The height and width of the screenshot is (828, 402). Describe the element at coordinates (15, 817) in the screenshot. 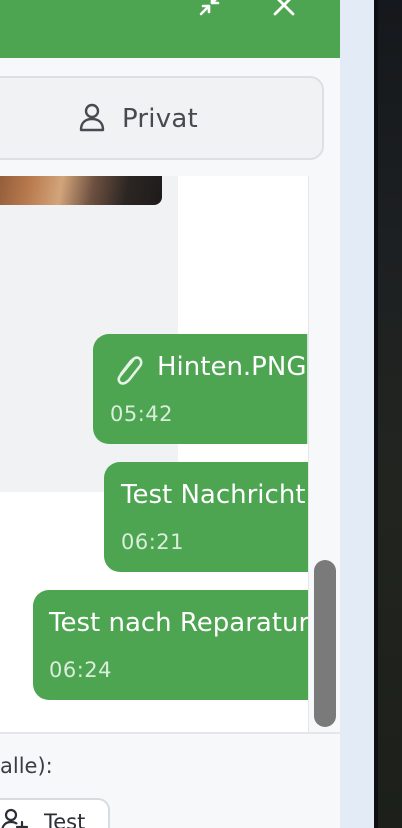

I see `add-user-icon` at that location.